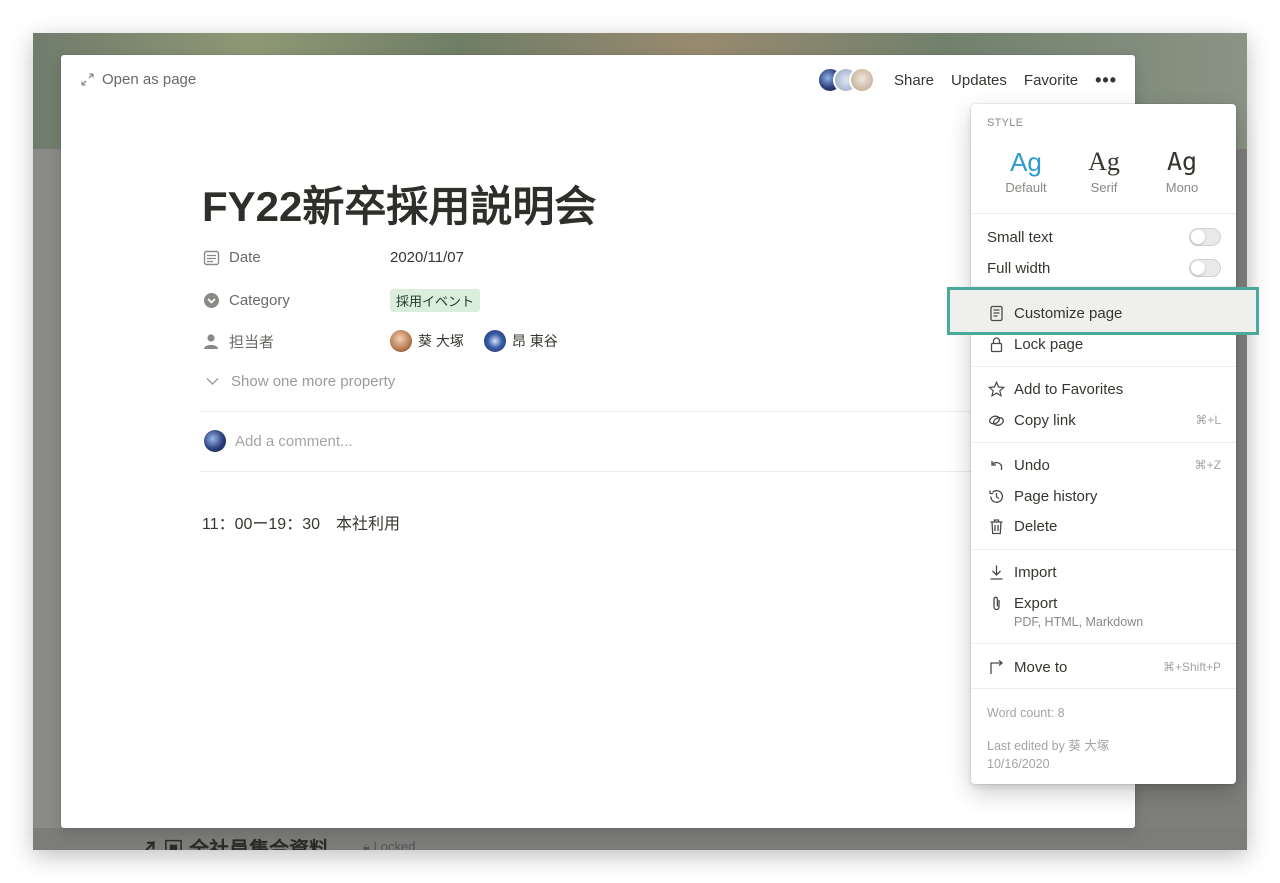 The width and height of the screenshot is (1280, 883). What do you see at coordinates (149, 79) in the screenshot?
I see `open-as-page-label: Open as page` at bounding box center [149, 79].